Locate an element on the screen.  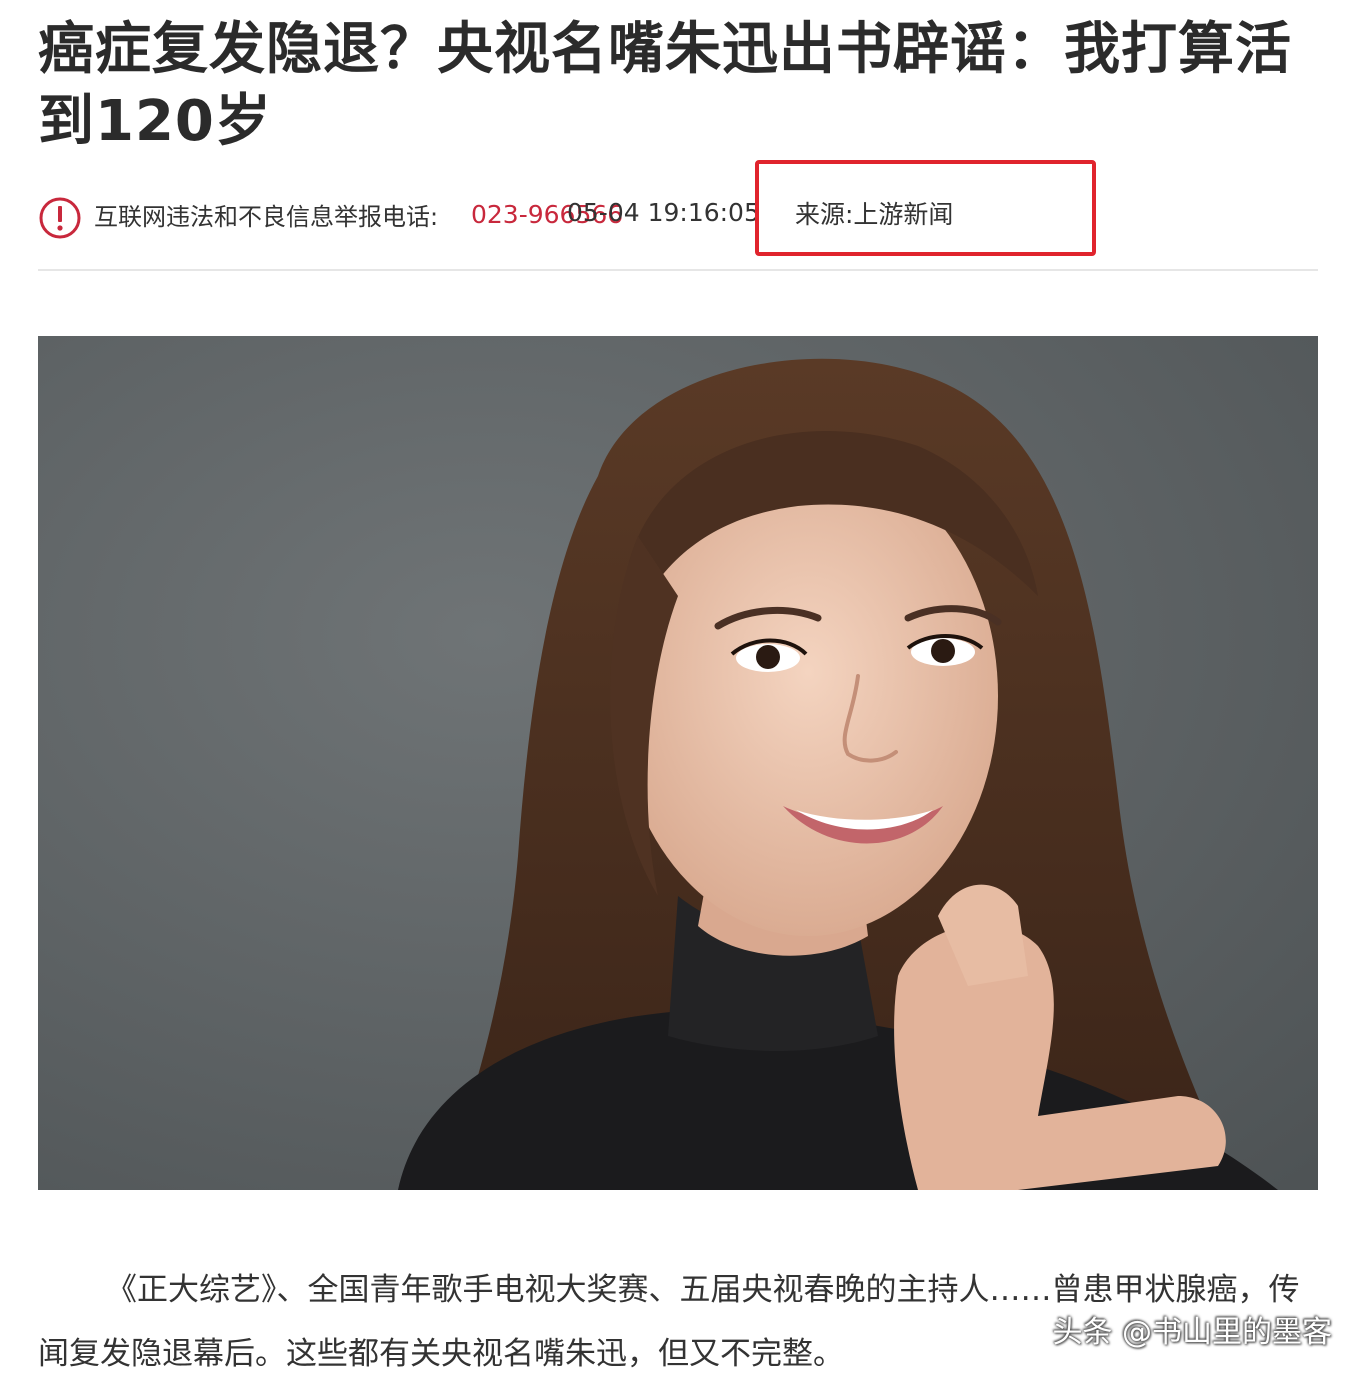
article-title: 癌症复发隐退？央视名嘴朱迅出书辟谣：我打算活到120岁 is located at coordinates (665, 85).